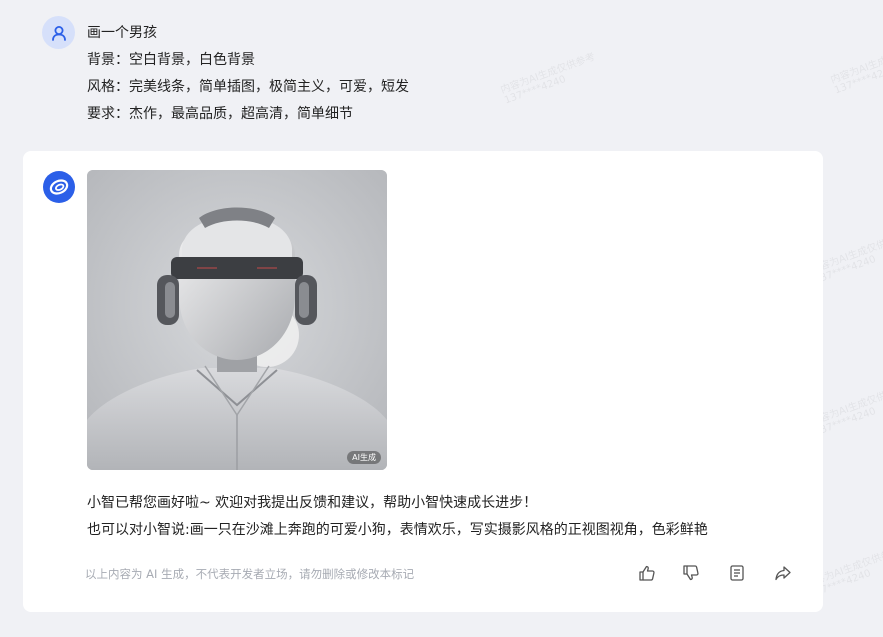 The height and width of the screenshot is (637, 883). I want to click on share-icon, so click(783, 573).